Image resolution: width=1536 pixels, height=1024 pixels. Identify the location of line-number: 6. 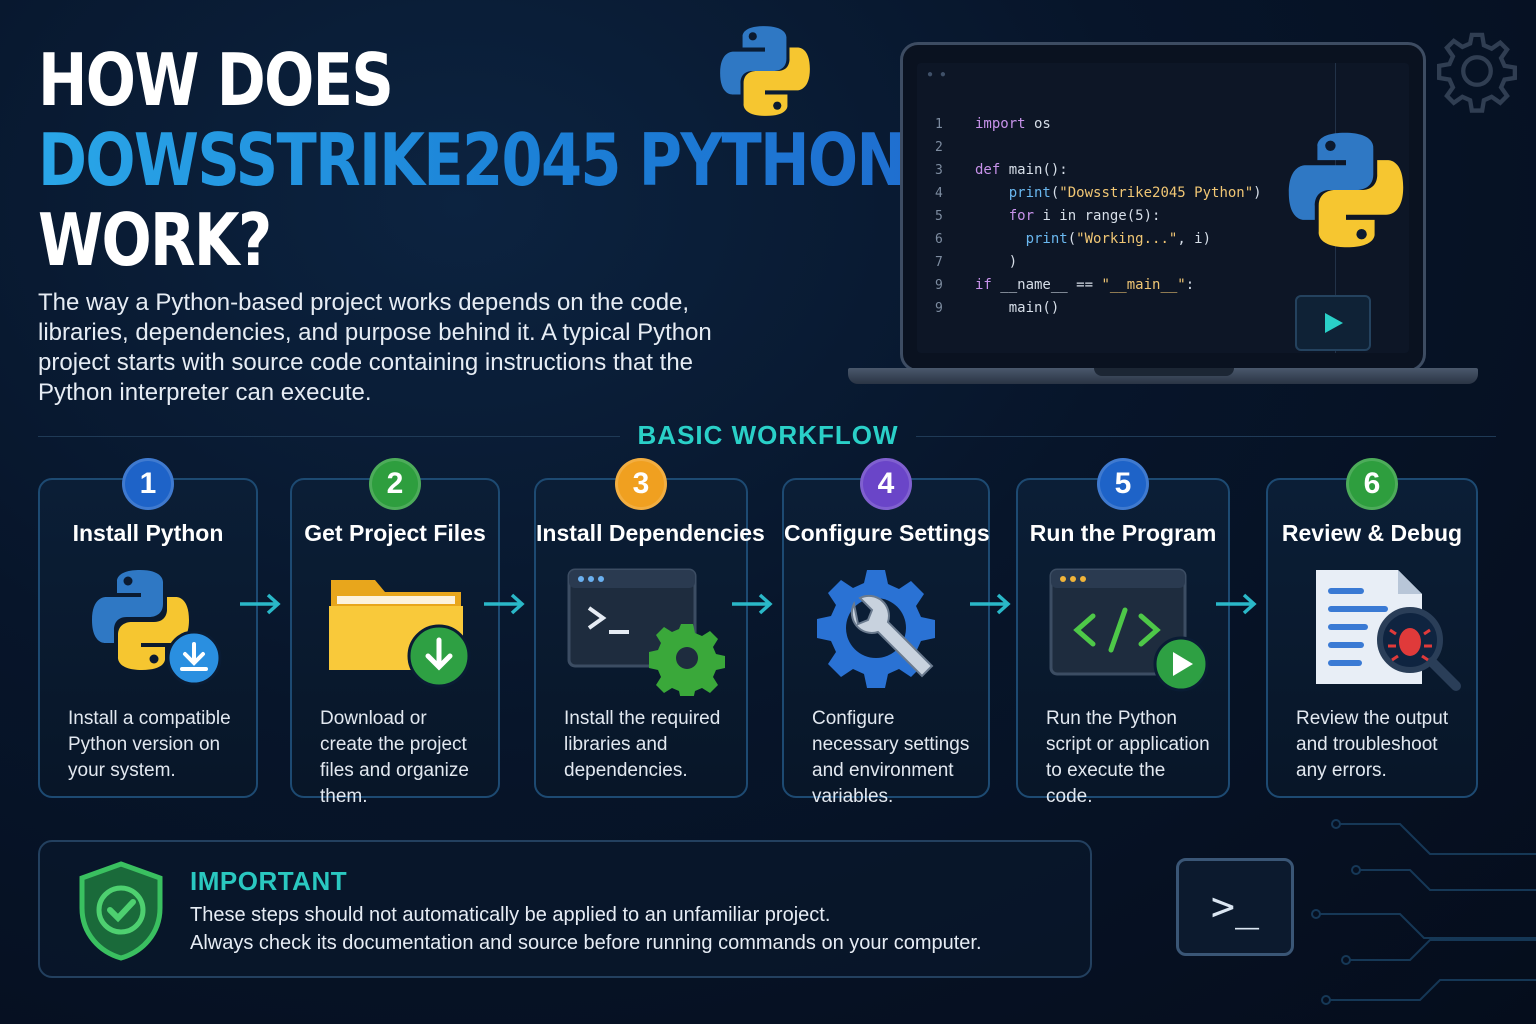
(939, 239).